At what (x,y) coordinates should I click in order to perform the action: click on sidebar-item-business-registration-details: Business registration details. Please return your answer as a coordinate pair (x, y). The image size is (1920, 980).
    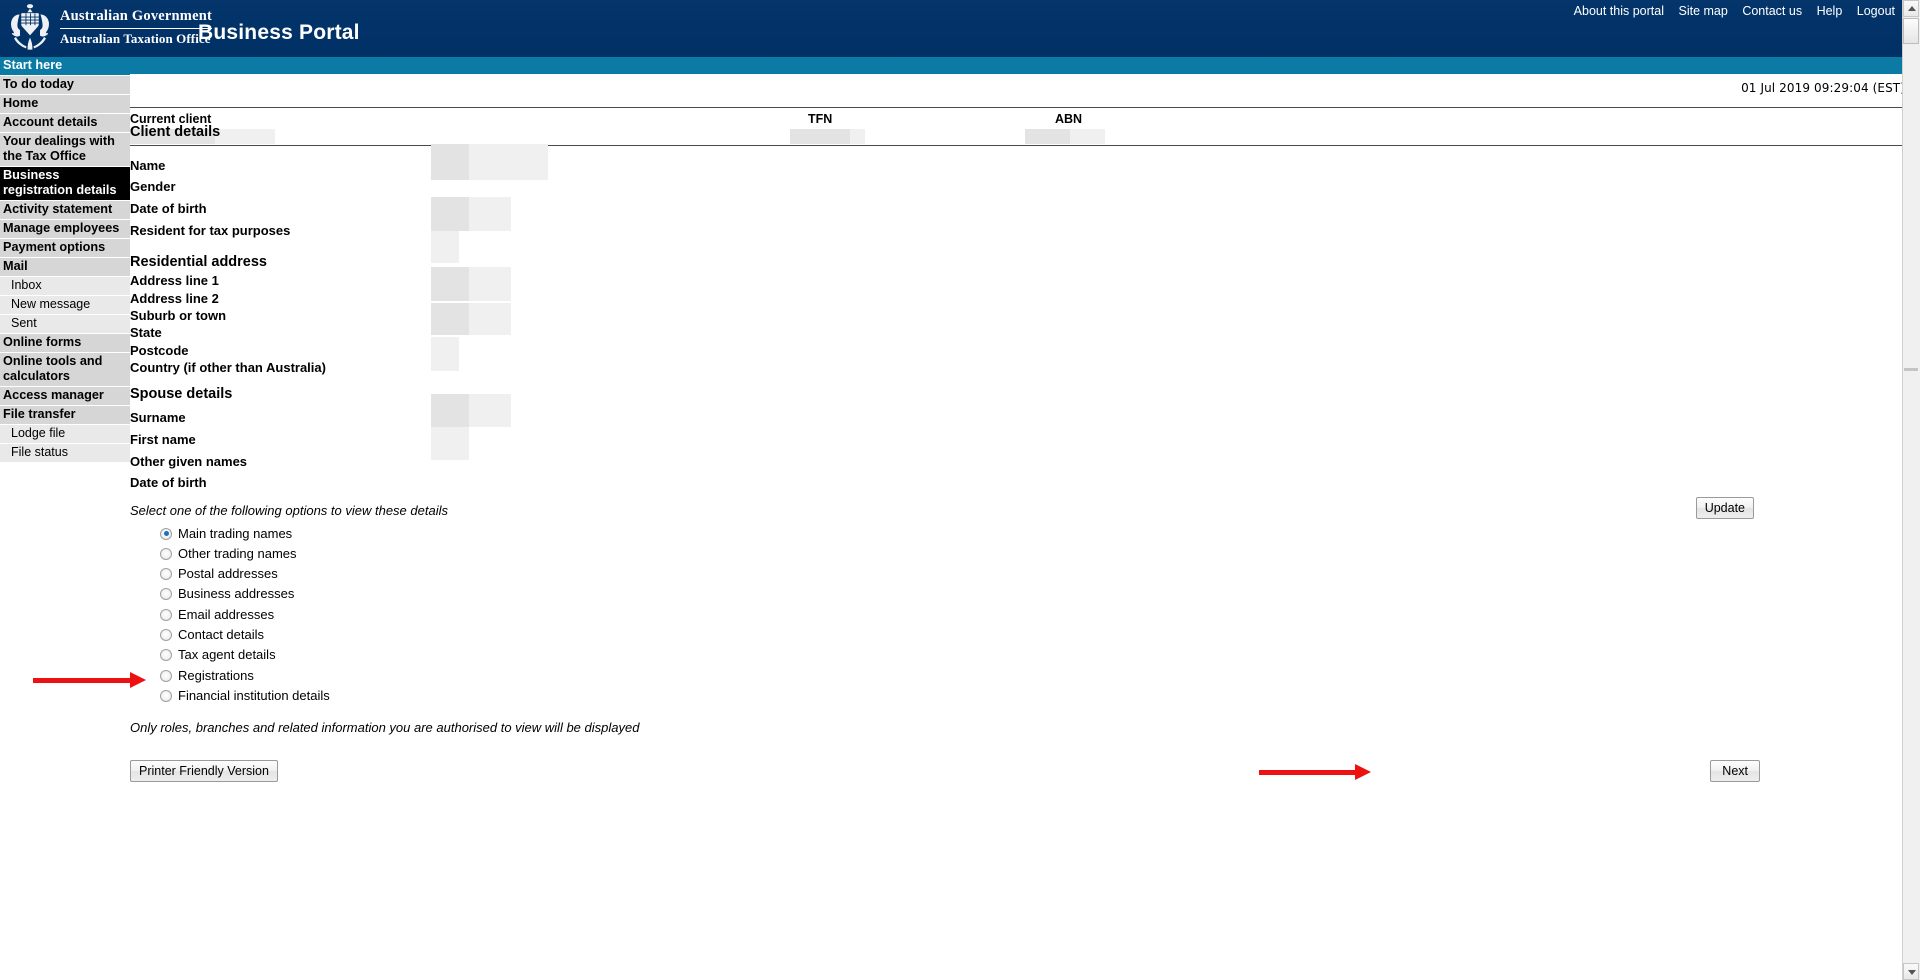
    Looking at the image, I should click on (65, 184).